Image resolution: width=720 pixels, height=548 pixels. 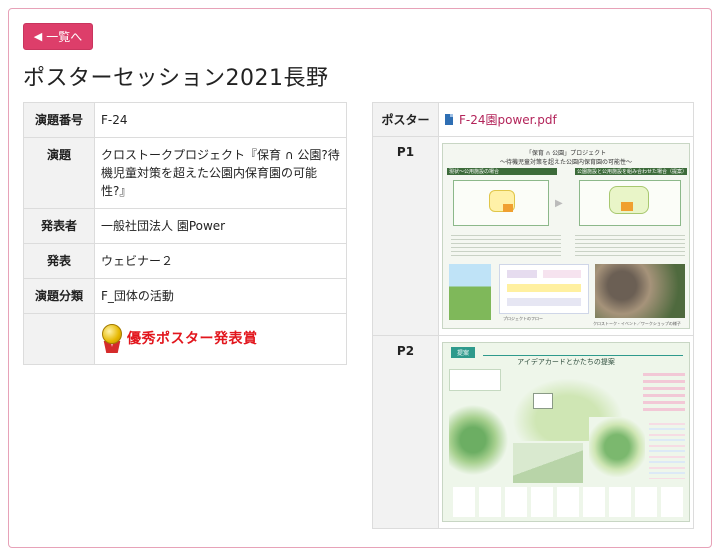 What do you see at coordinates (475, 380) in the screenshot?
I see `poster-2-note-box` at bounding box center [475, 380].